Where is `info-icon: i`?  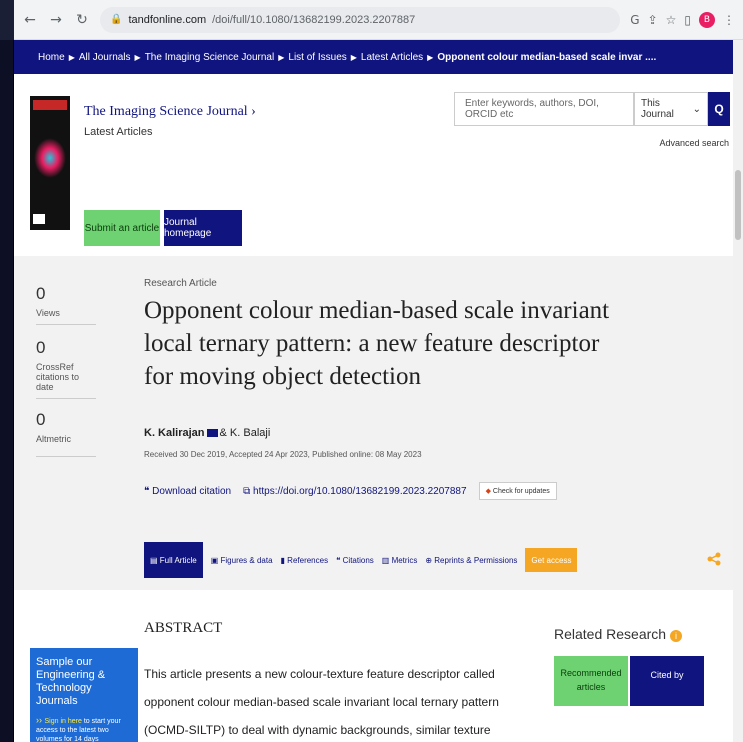 info-icon: i is located at coordinates (675, 636).